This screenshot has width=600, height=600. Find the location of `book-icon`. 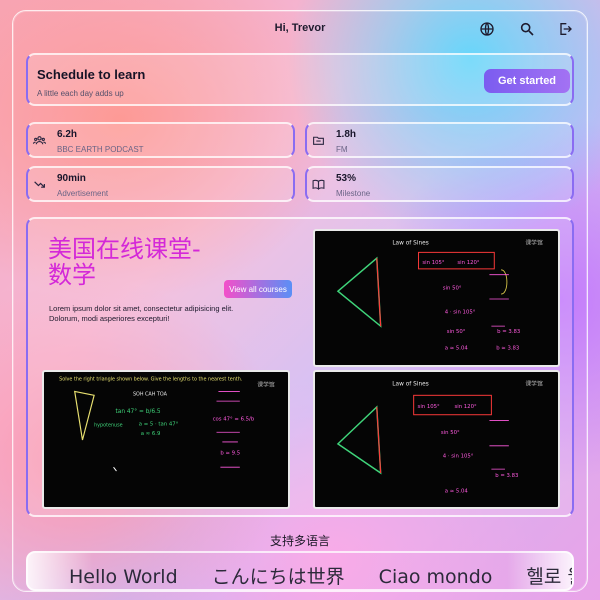

book-icon is located at coordinates (318, 184).